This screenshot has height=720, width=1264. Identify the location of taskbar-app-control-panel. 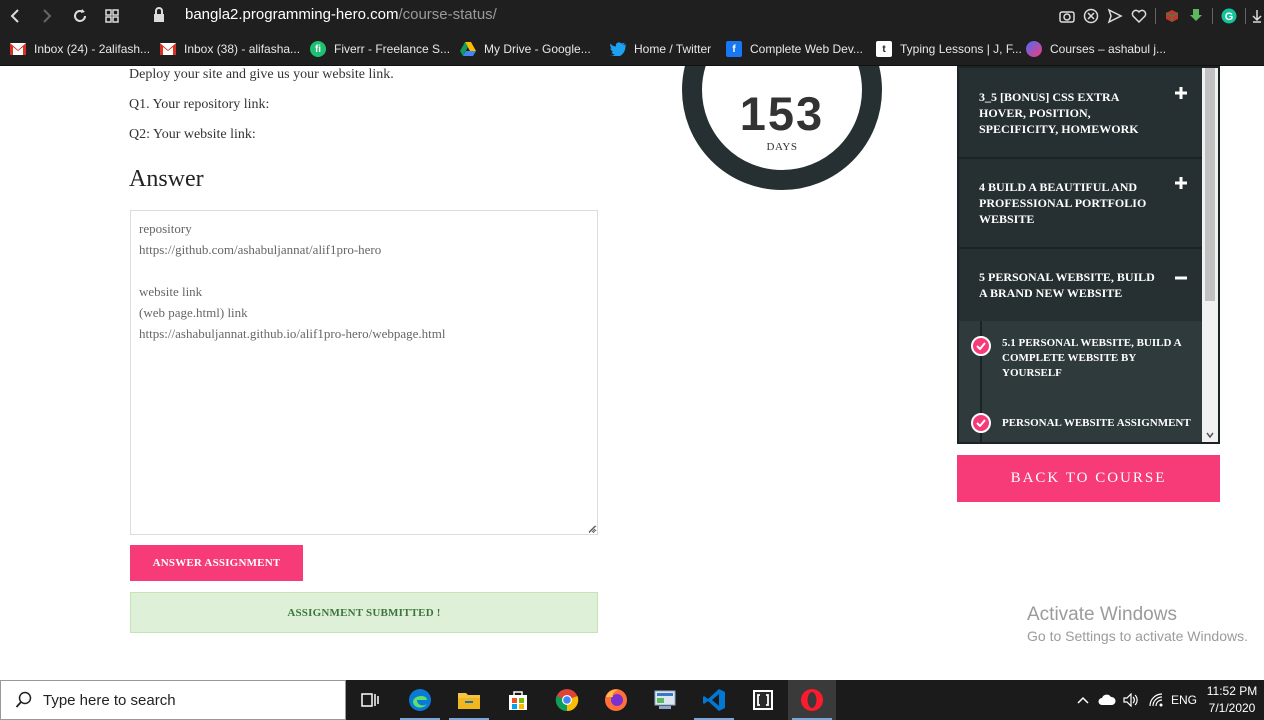
(665, 700).